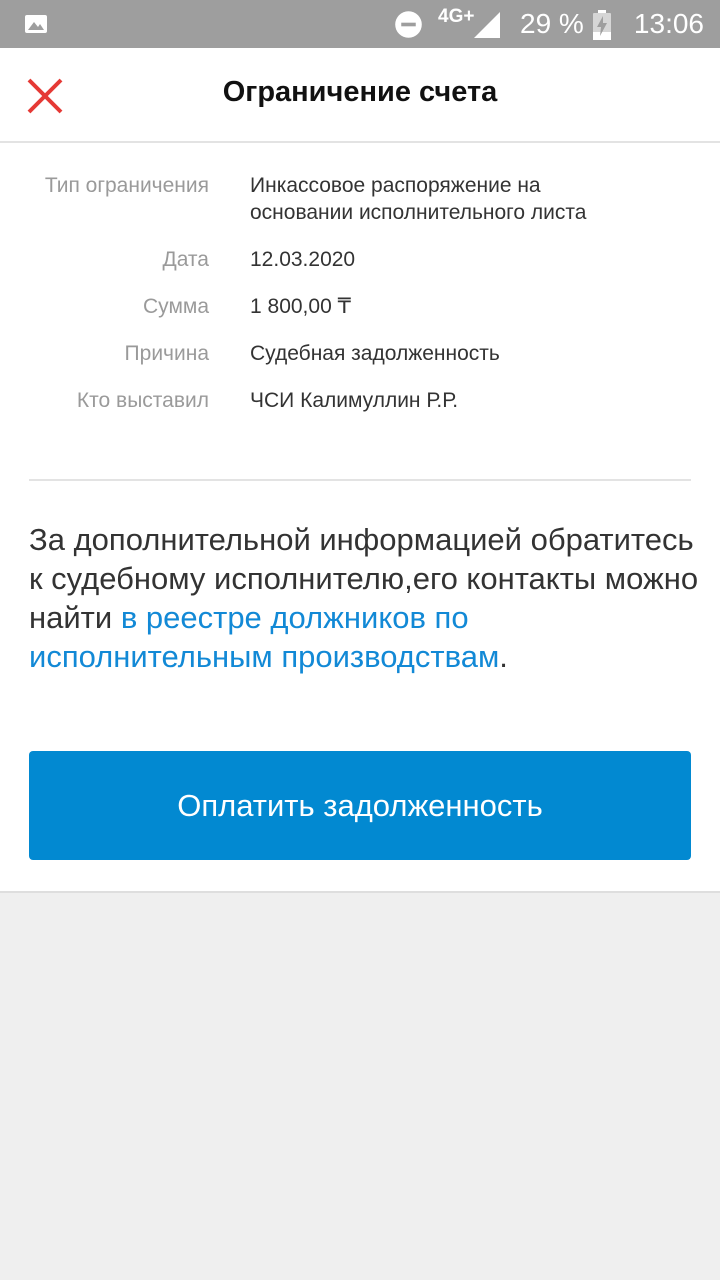  What do you see at coordinates (300, 306) in the screenshot?
I see `detail-value: 1 800,00 ₸` at bounding box center [300, 306].